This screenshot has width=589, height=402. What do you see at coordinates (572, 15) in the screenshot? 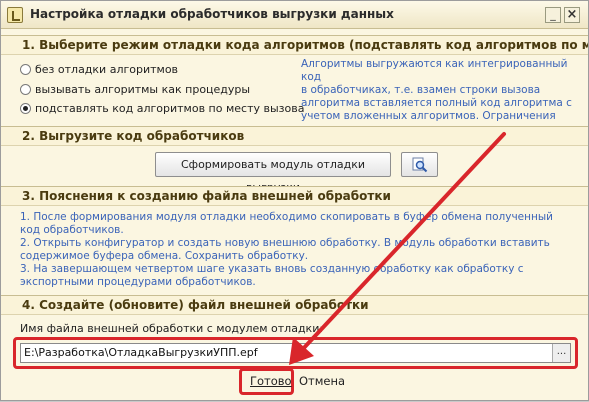
I see `close-button: ×` at bounding box center [572, 15].